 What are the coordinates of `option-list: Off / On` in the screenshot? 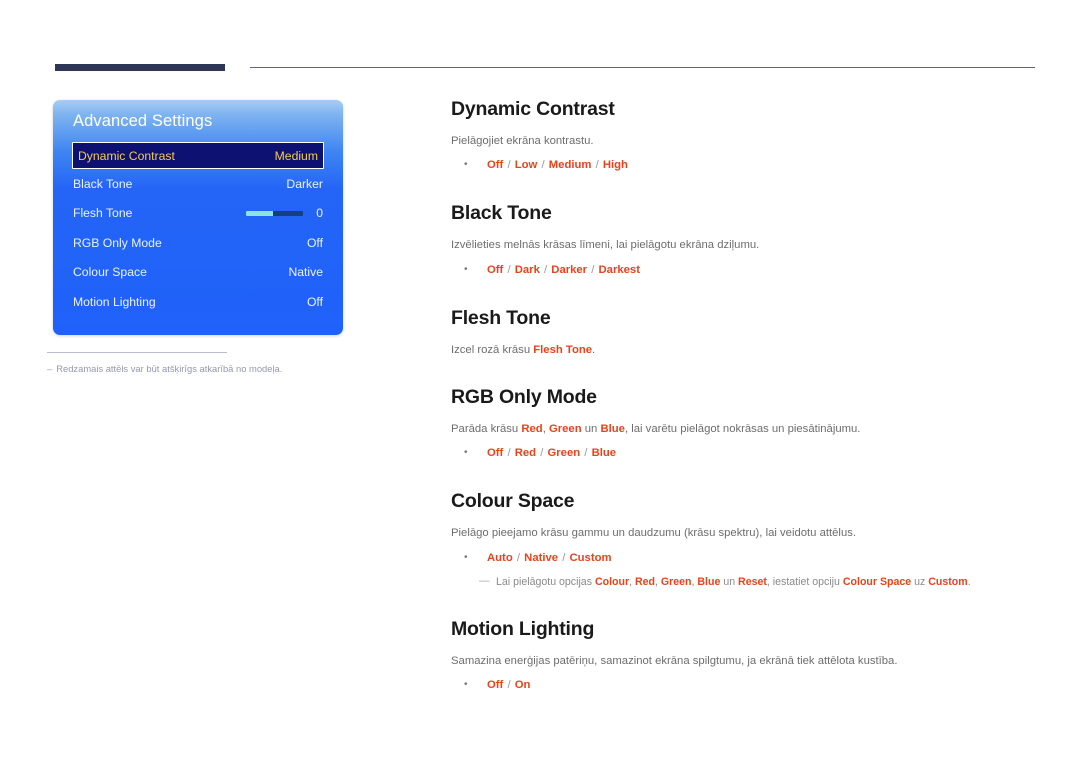 It's located at (746, 685).